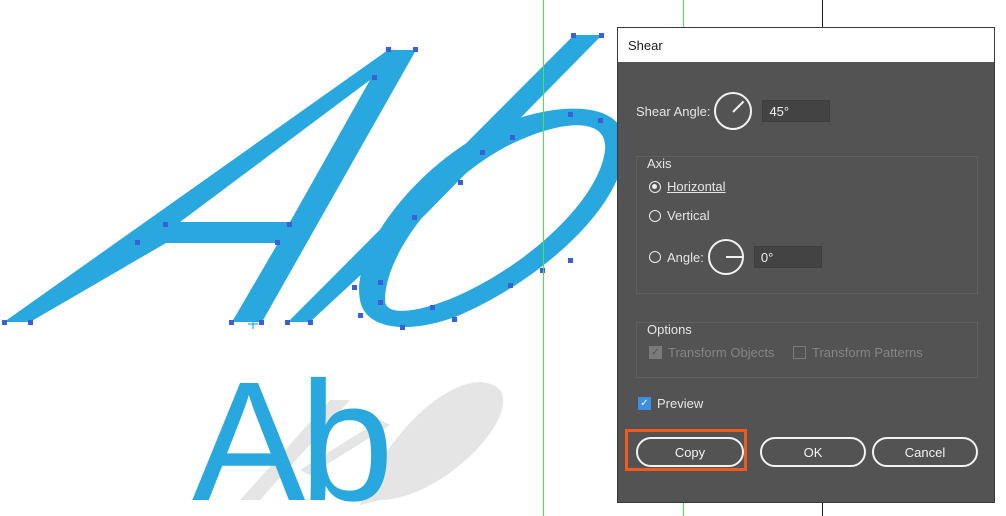  I want to click on dialog-titlebar: Shear, so click(806, 45).